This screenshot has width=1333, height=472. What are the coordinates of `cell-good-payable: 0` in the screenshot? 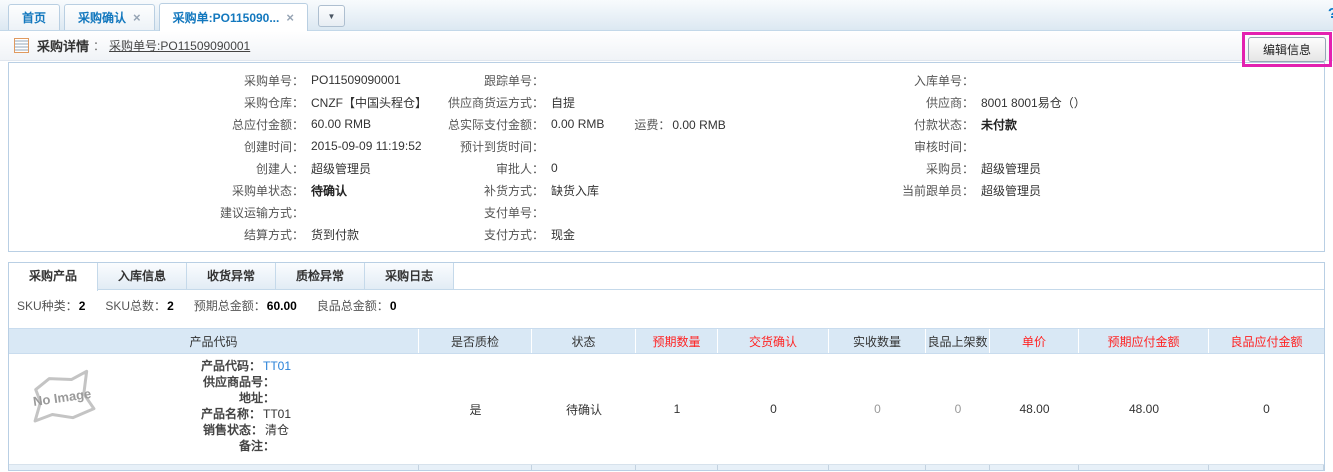 It's located at (1266, 409).